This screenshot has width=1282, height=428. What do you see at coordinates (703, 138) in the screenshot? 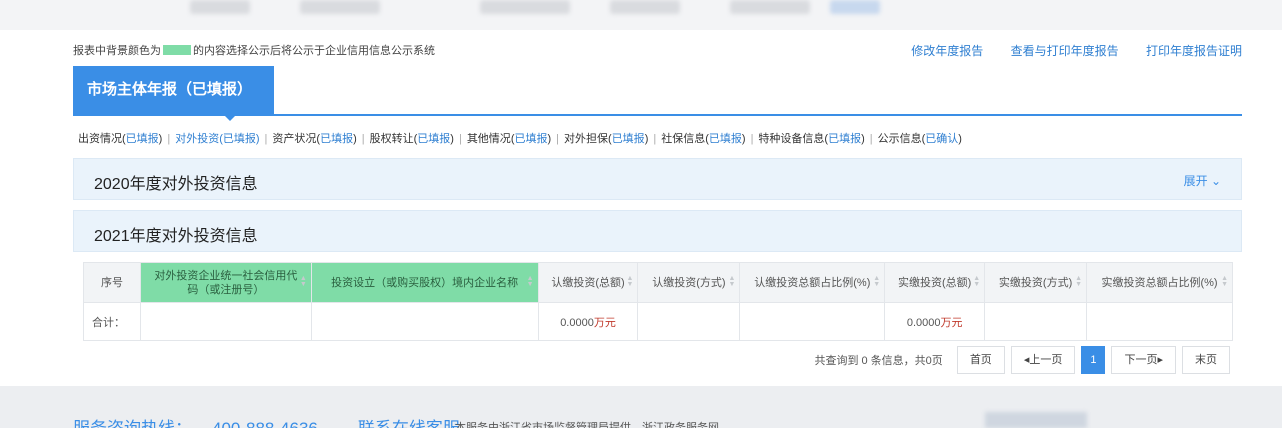
I see `subtab-social-security: 社保信息(已填报)` at bounding box center [703, 138].